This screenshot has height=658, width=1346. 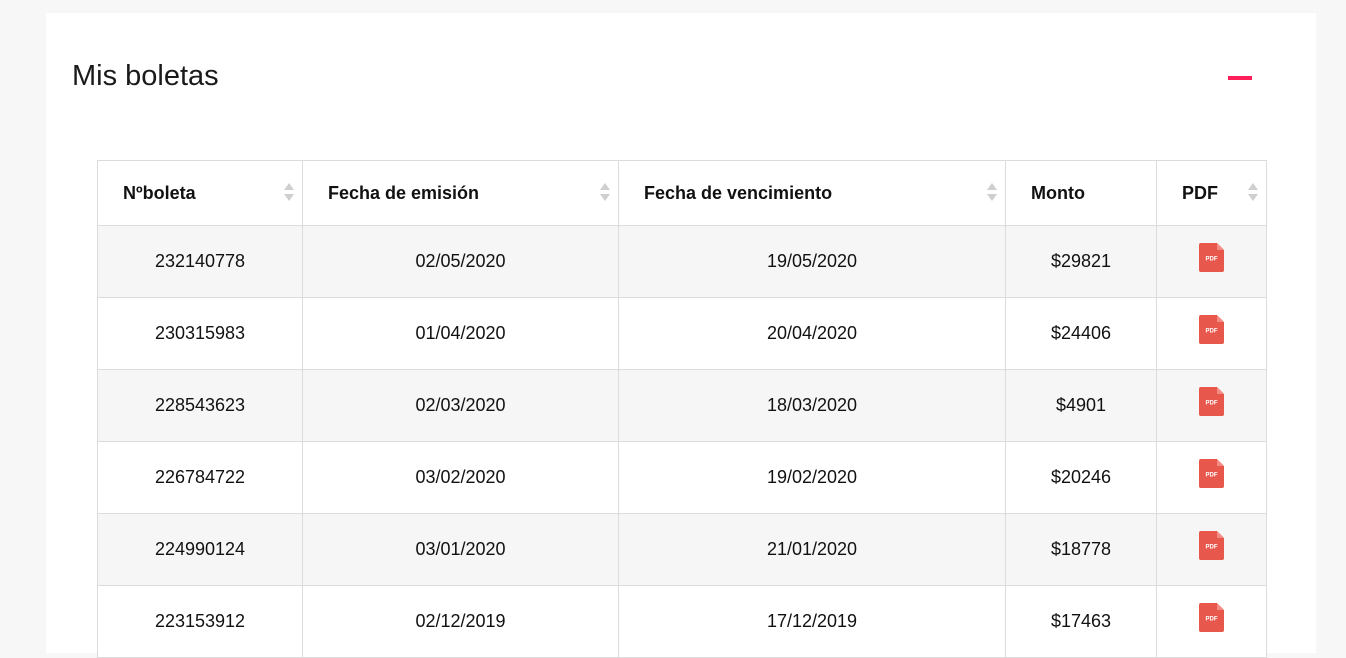 I want to click on minus-icon, so click(x=1240, y=78).